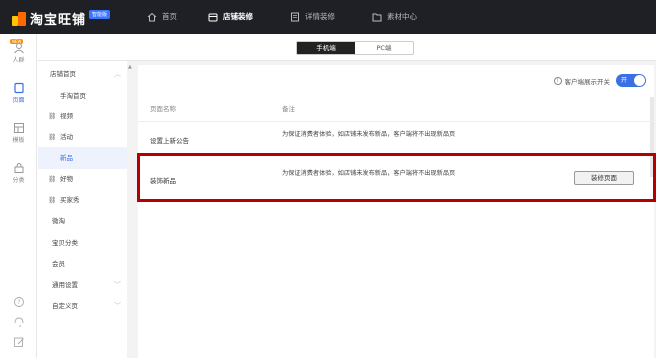 The width and height of the screenshot is (656, 358). What do you see at coordinates (152, 16) in the screenshot?
I see `home-icon` at bounding box center [152, 16].